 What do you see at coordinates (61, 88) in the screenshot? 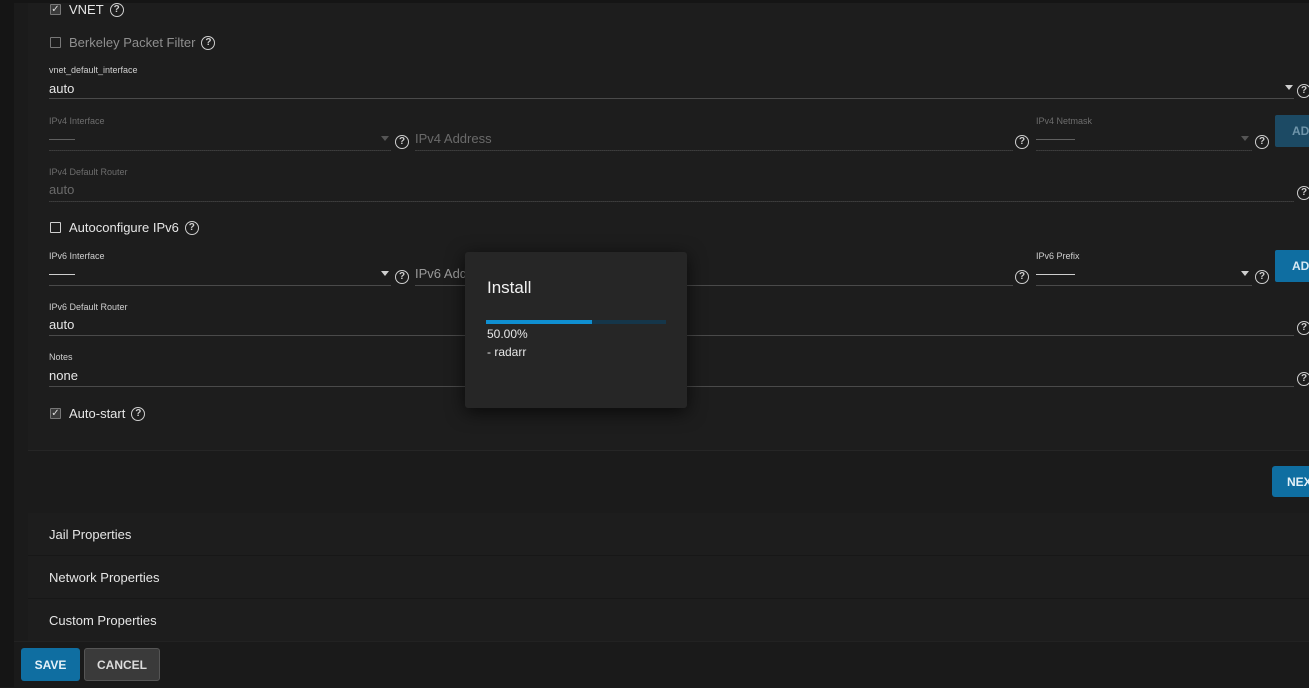
I see `vnet-default-interface-select: auto` at bounding box center [61, 88].